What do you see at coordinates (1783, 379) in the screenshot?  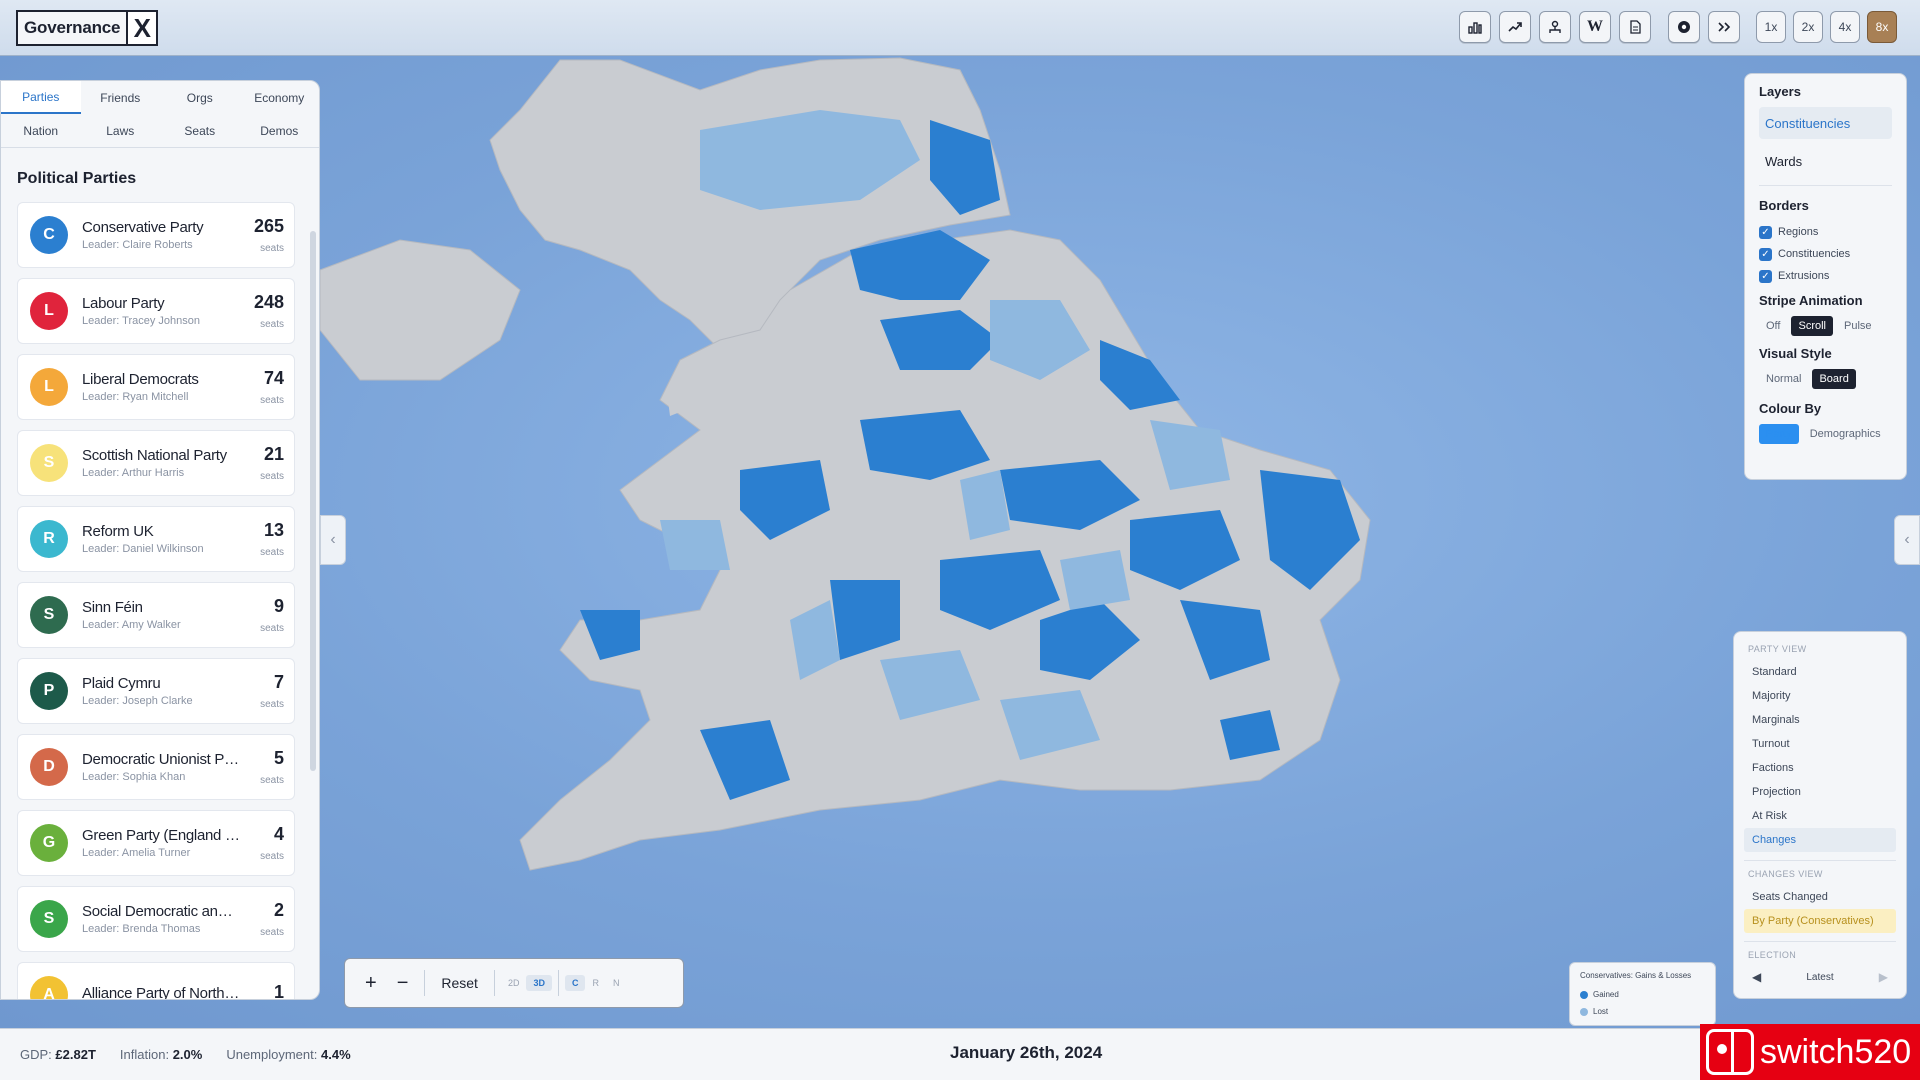 I see `visual-normal-option: Normal` at bounding box center [1783, 379].